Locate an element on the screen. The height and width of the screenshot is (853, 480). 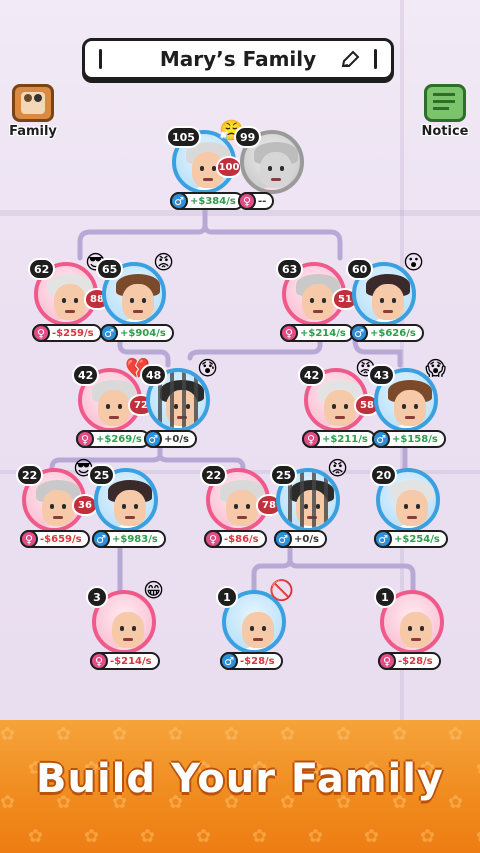
income-value: -- is located at coordinates (262, 201).